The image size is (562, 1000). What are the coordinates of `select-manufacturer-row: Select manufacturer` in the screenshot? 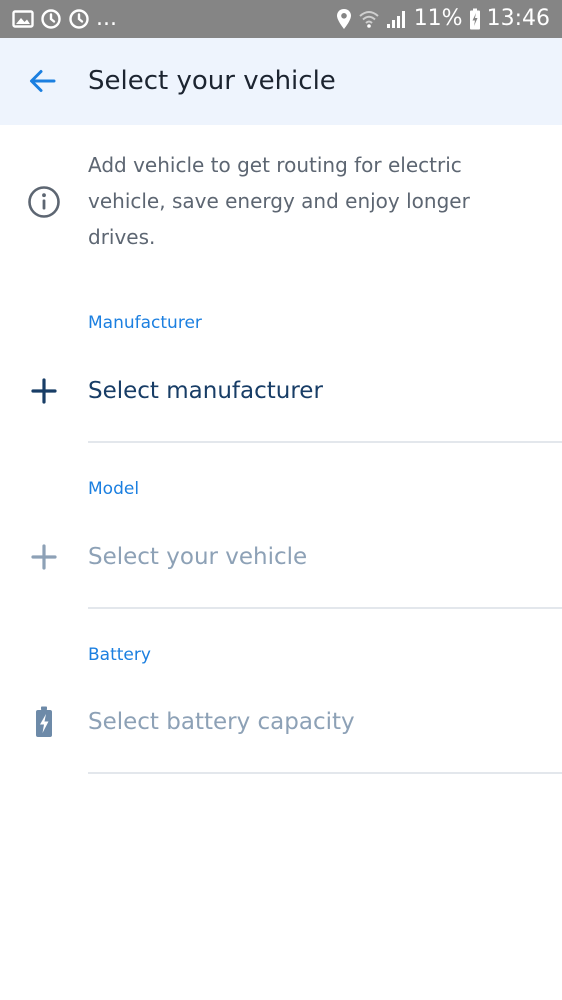 It's located at (281, 391).